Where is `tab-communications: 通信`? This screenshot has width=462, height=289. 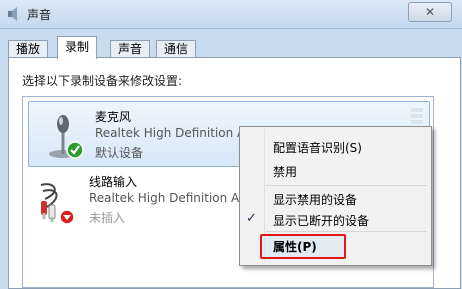
tab-communications: 通信 is located at coordinates (176, 49).